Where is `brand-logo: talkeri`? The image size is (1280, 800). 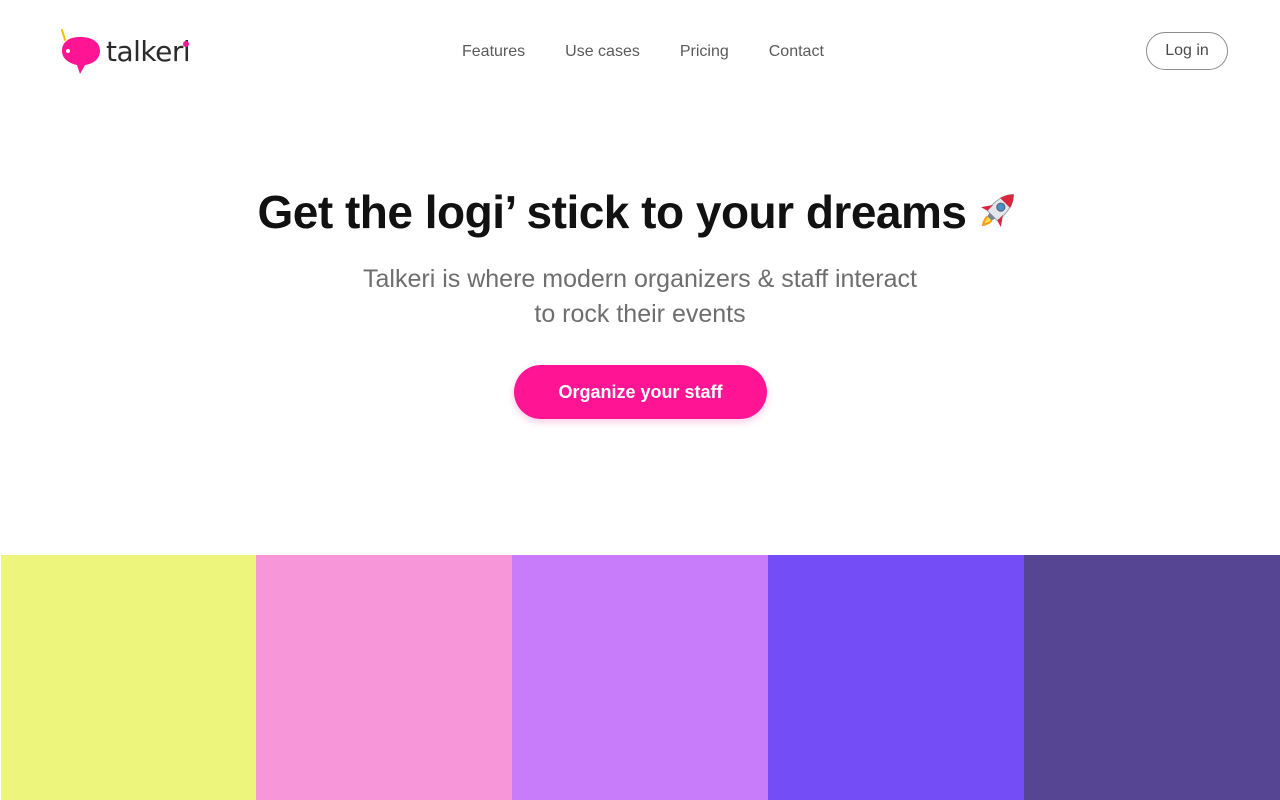 brand-logo: talkeri is located at coordinates (124, 52).